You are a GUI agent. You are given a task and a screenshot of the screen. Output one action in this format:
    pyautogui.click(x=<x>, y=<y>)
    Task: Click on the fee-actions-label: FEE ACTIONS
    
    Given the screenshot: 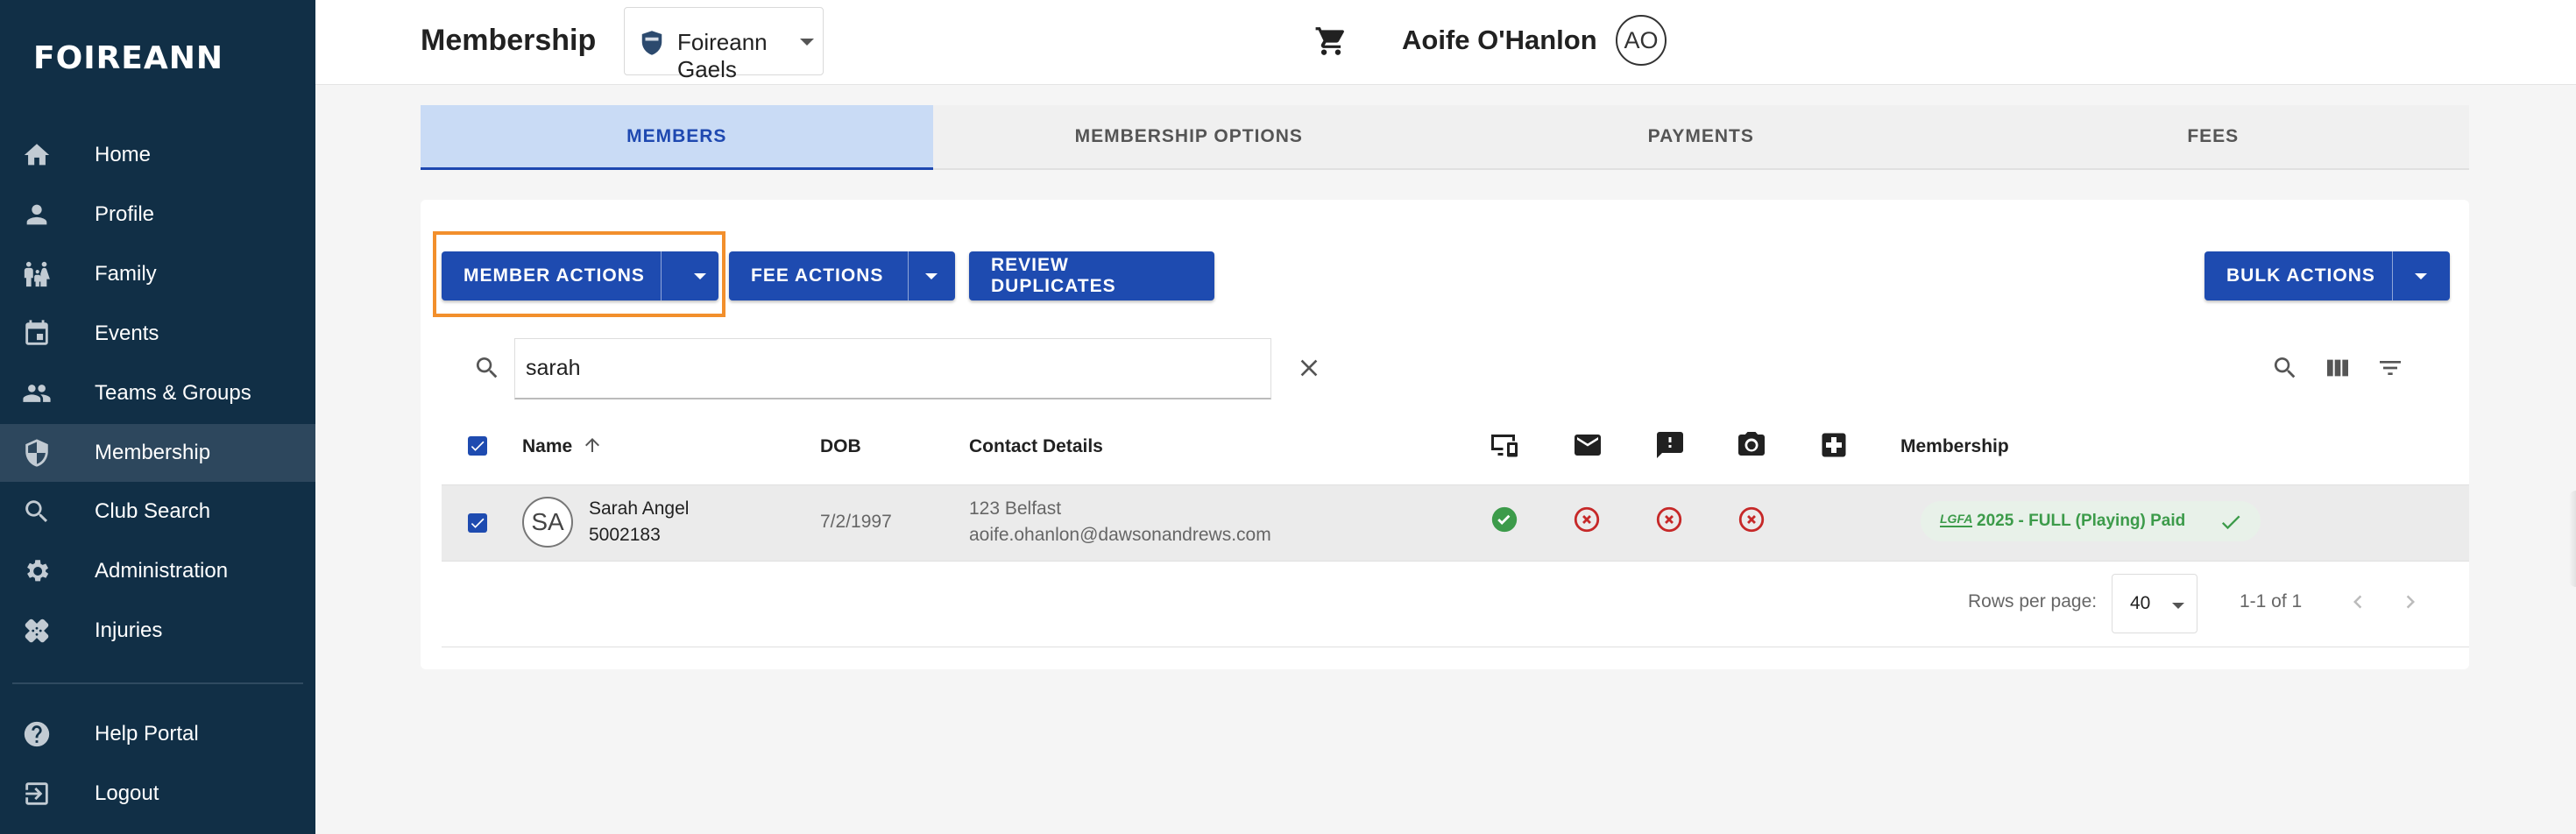 What is the action you would take?
    pyautogui.click(x=817, y=275)
    